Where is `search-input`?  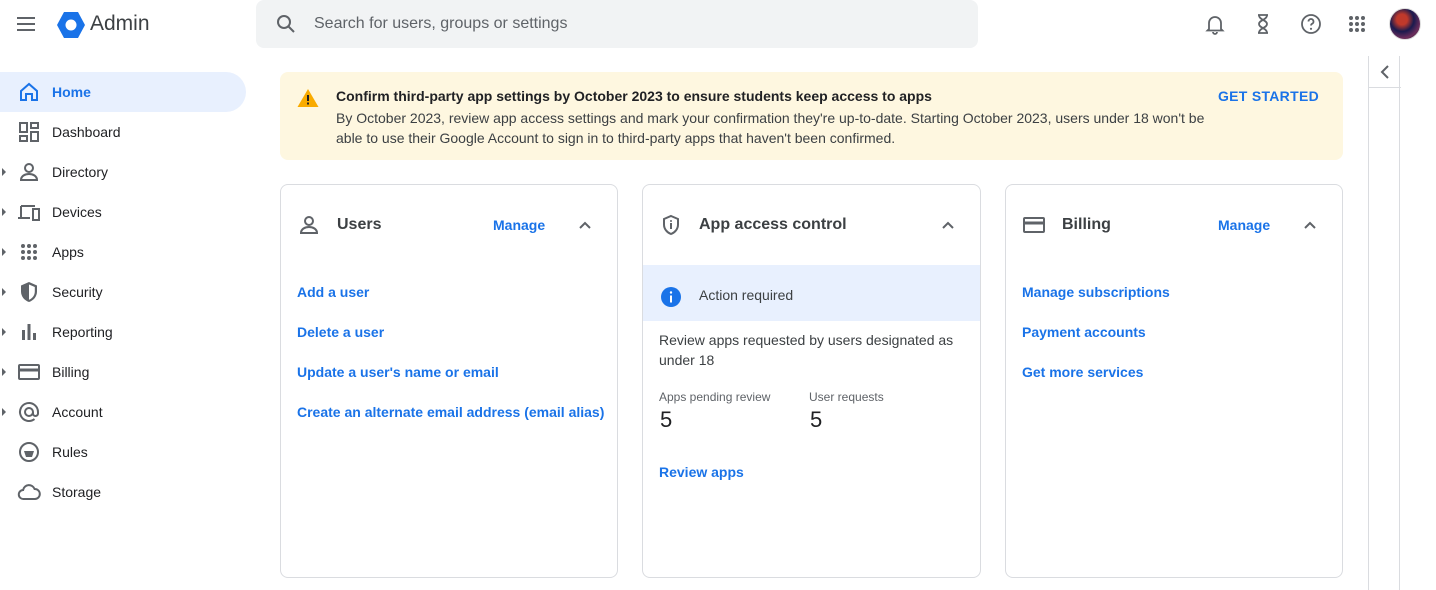
search-input is located at coordinates (634, 24).